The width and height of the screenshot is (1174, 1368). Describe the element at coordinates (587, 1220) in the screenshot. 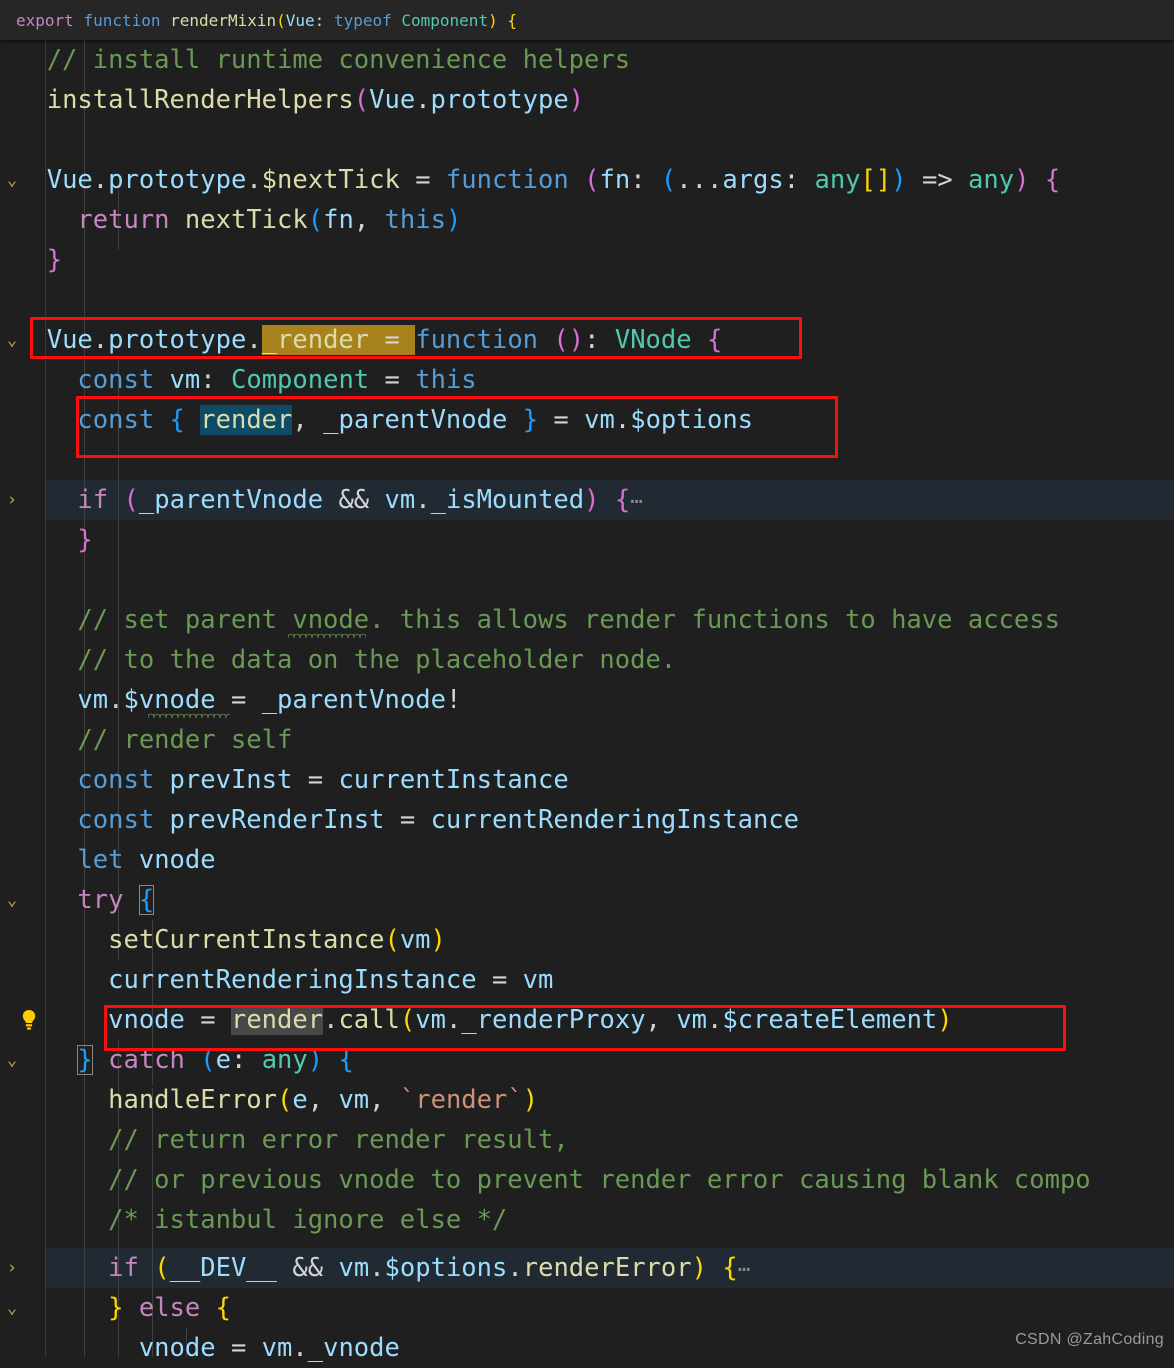

I see `code-line: /* istanbul ignore else */` at that location.